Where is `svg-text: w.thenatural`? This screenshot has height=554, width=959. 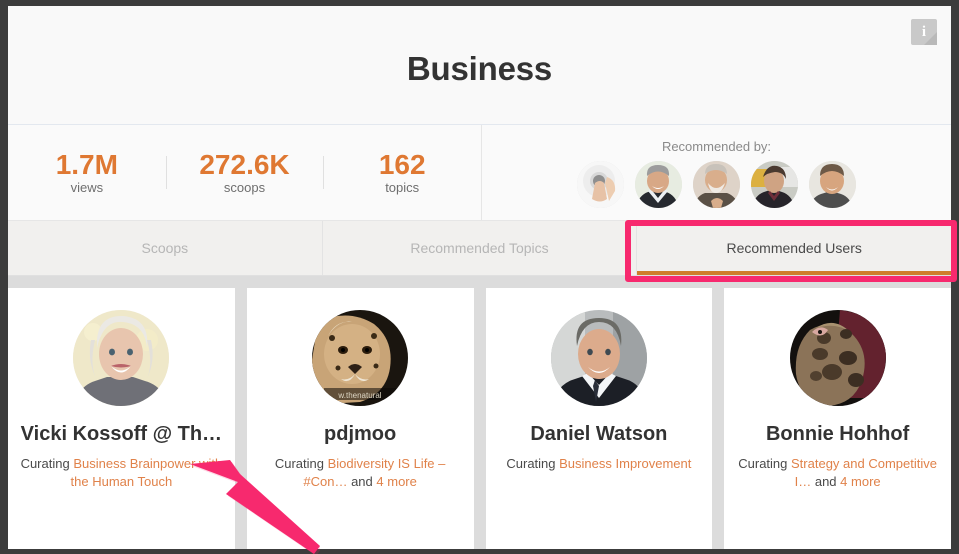
svg-text: w.thenatural is located at coordinates (360, 395).